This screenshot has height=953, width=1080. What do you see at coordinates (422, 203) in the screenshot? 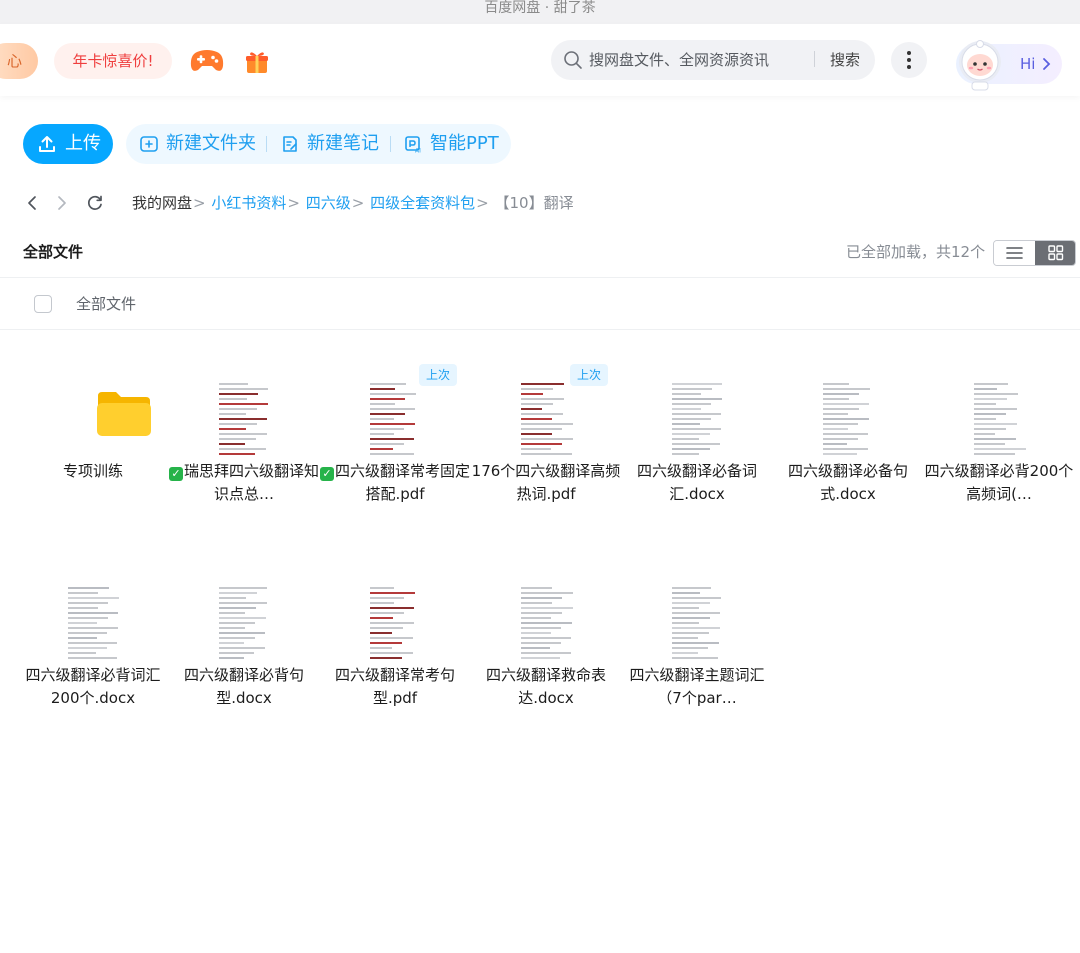
I see `breadcrumb-item: 四级全套资料包` at bounding box center [422, 203].